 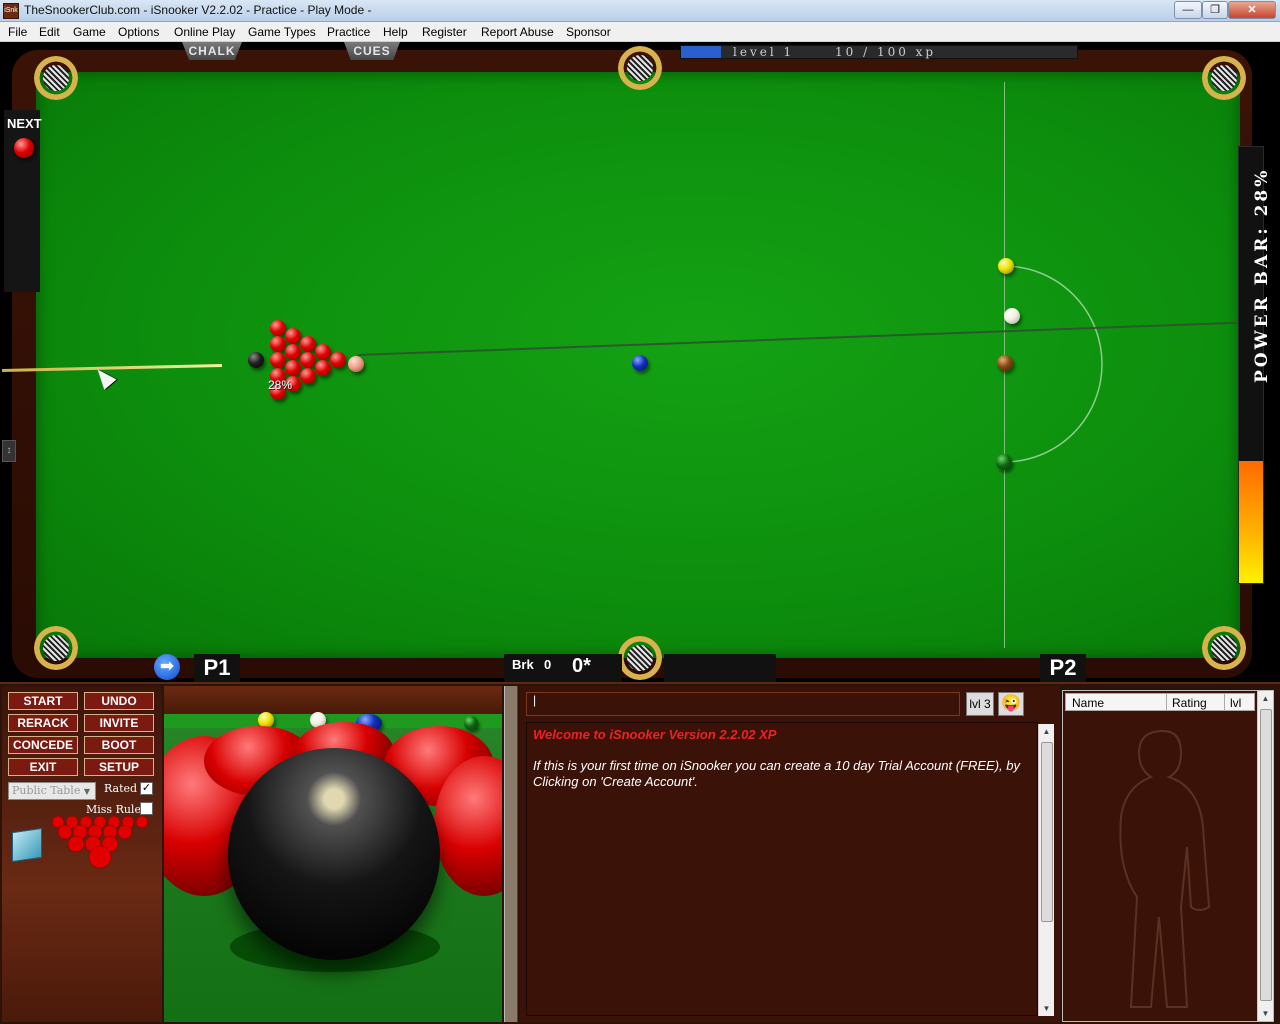 What do you see at coordinates (23, 201) in the screenshot?
I see `next-ball-panel: NEXT` at bounding box center [23, 201].